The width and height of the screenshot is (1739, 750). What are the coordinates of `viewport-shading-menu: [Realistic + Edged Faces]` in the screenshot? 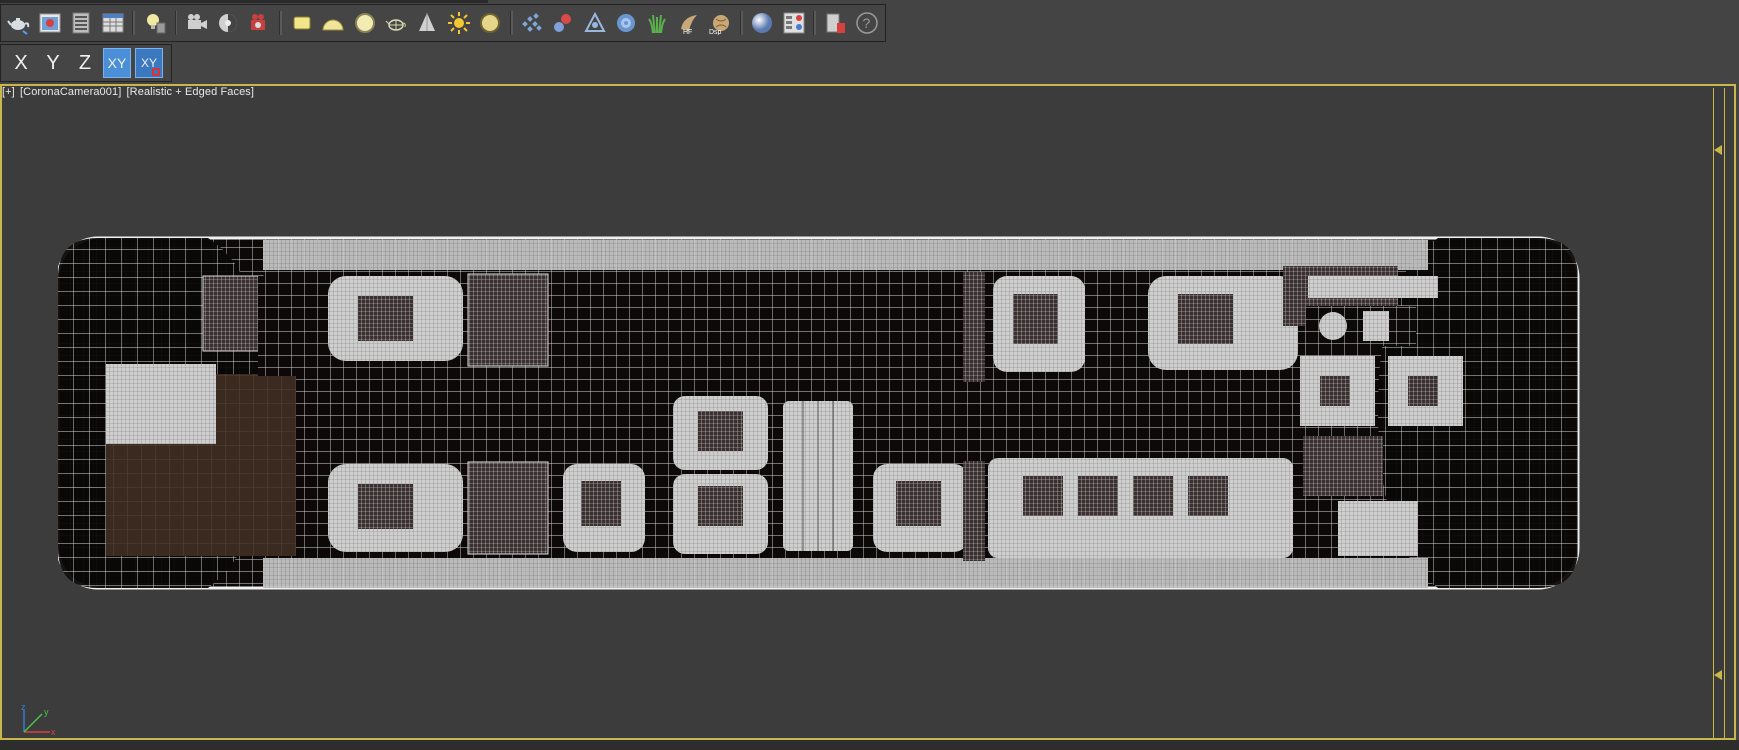 It's located at (191, 92).